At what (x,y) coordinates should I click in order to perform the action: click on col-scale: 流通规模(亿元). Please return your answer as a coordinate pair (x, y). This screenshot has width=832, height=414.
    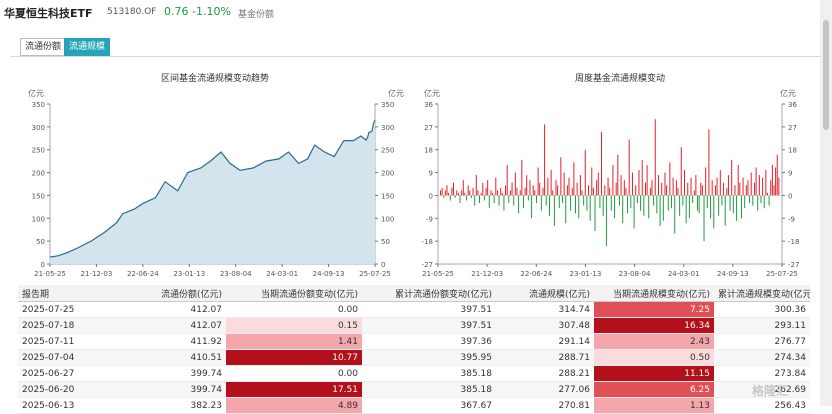
    Looking at the image, I should click on (545, 293).